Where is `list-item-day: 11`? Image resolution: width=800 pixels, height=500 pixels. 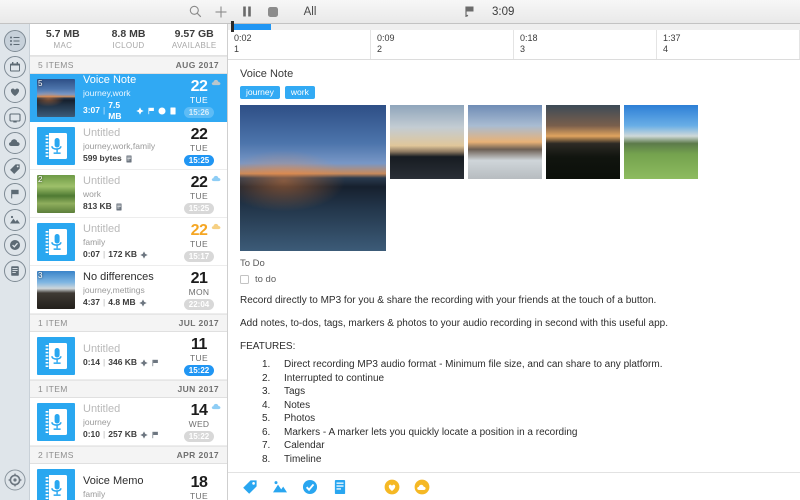
list-item-day: 11 is located at coordinates (199, 344).